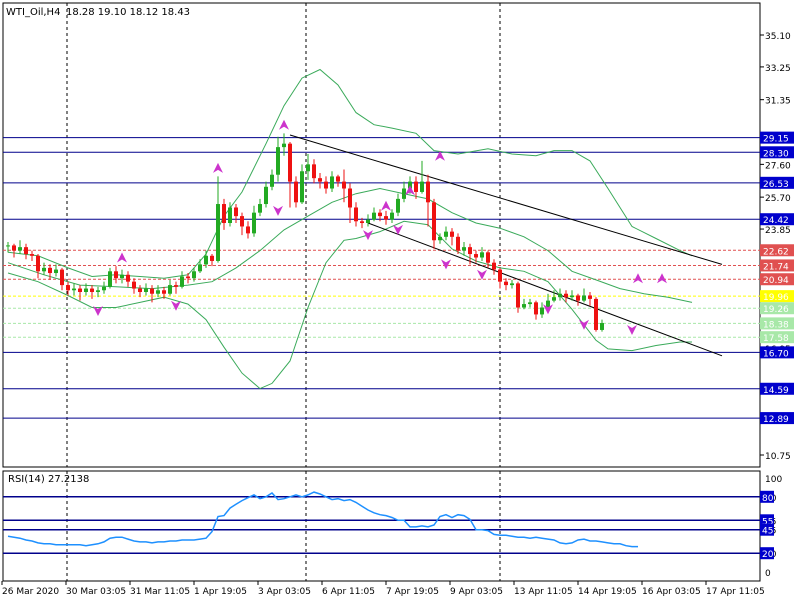  I want to click on price-axis-tick-label: 33.25, so click(778, 69).